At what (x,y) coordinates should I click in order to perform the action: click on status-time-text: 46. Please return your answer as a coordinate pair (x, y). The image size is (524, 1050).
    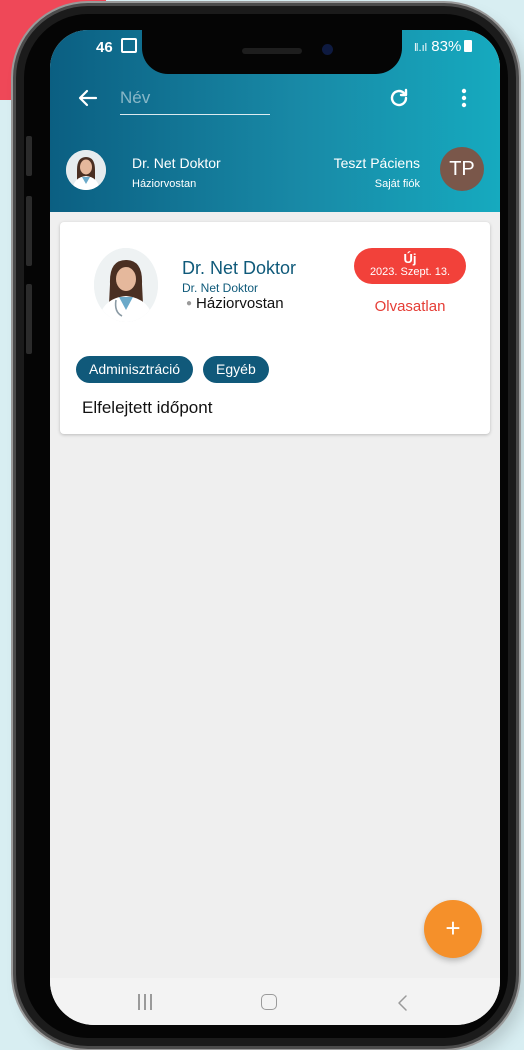
    Looking at the image, I should click on (104, 47).